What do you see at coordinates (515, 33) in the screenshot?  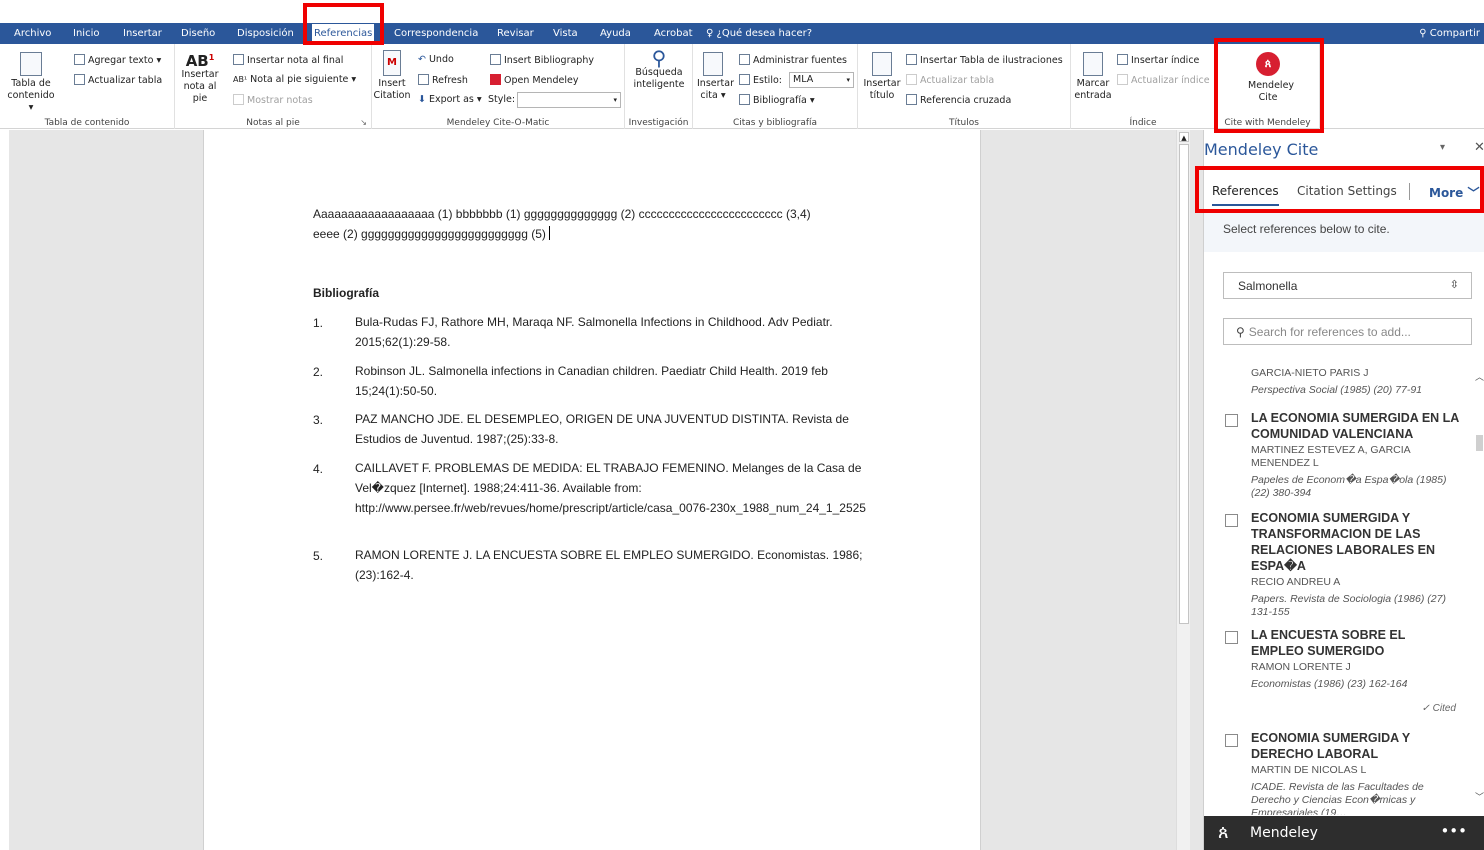 I see `tab-revisar: Revisar` at bounding box center [515, 33].